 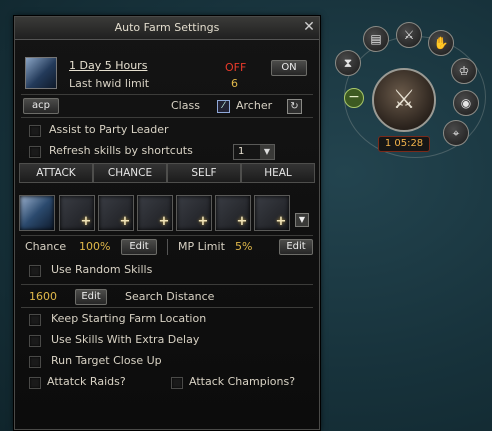 What do you see at coordinates (41, 106) in the screenshot?
I see `acp-button: acp` at bounding box center [41, 106].